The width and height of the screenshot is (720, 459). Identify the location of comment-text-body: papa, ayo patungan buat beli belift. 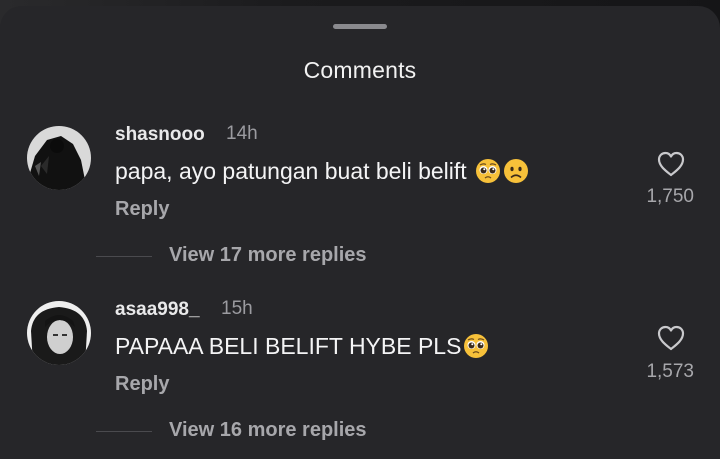
(291, 171).